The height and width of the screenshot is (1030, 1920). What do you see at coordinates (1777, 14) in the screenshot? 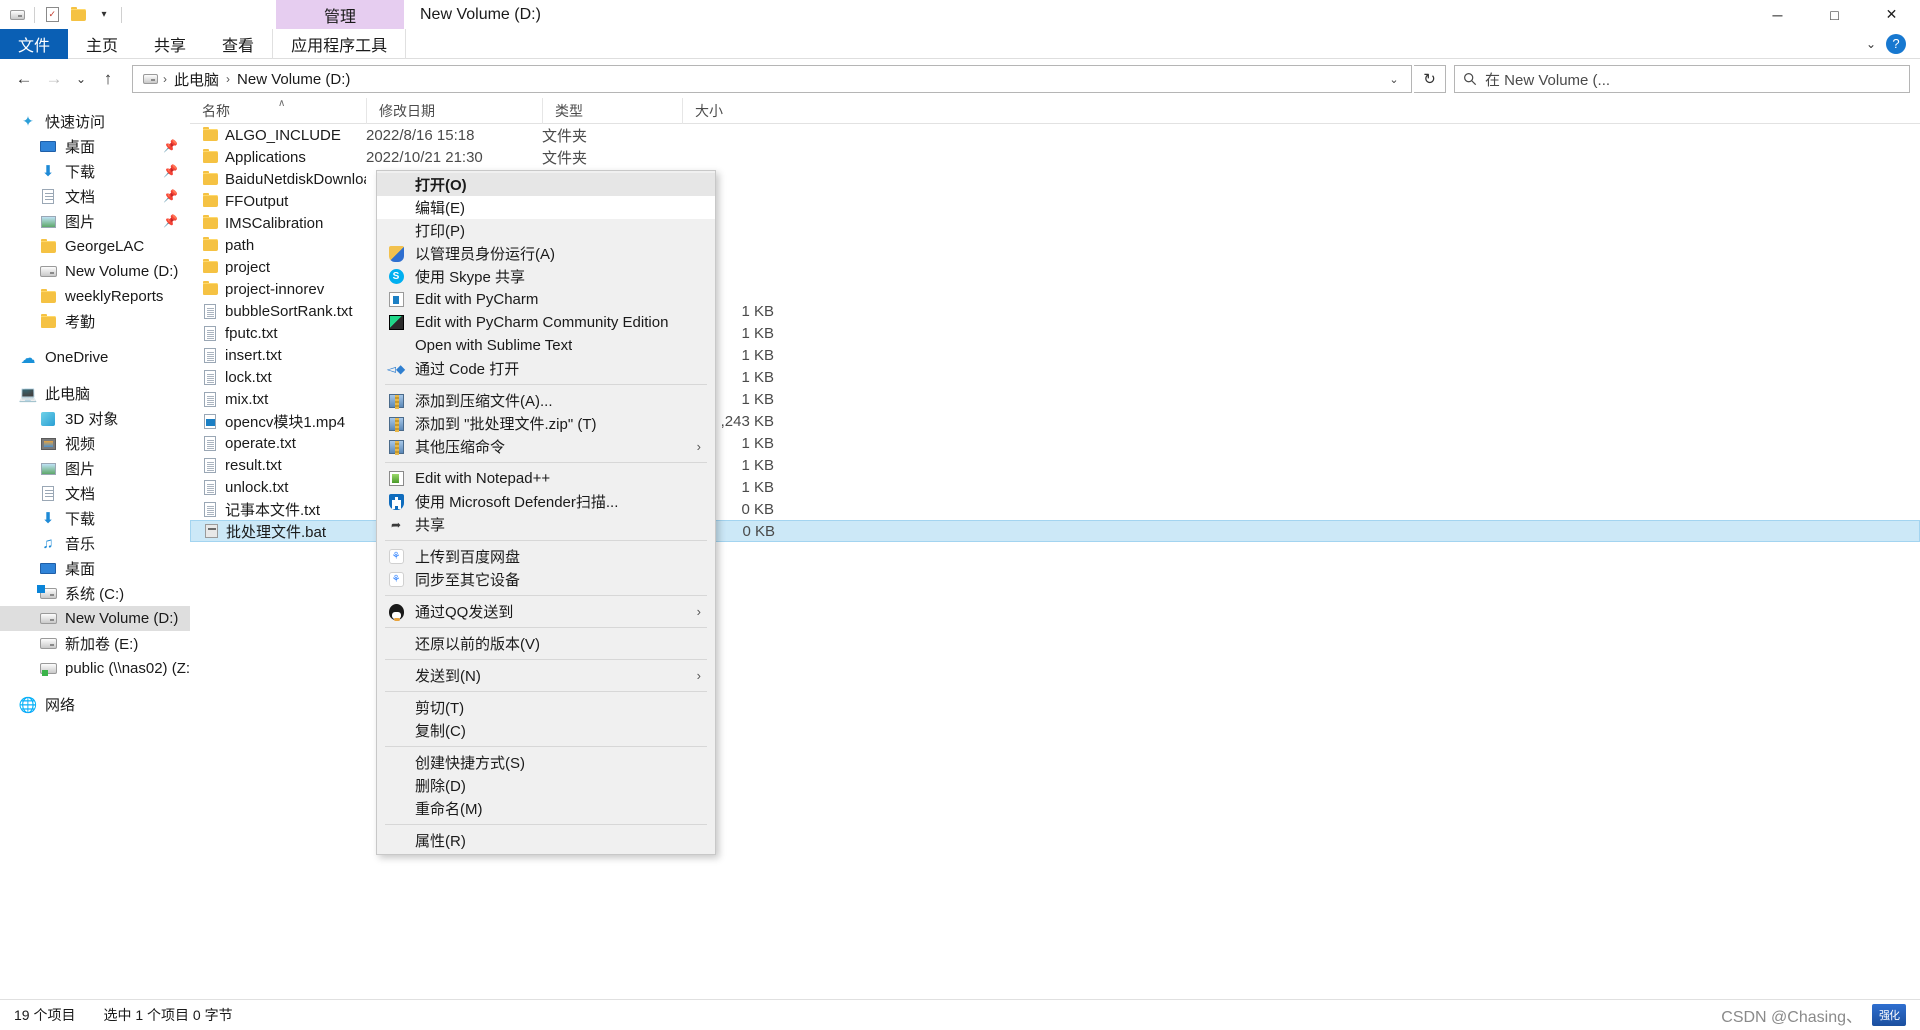
I see `minimize-button: ─` at bounding box center [1777, 14].